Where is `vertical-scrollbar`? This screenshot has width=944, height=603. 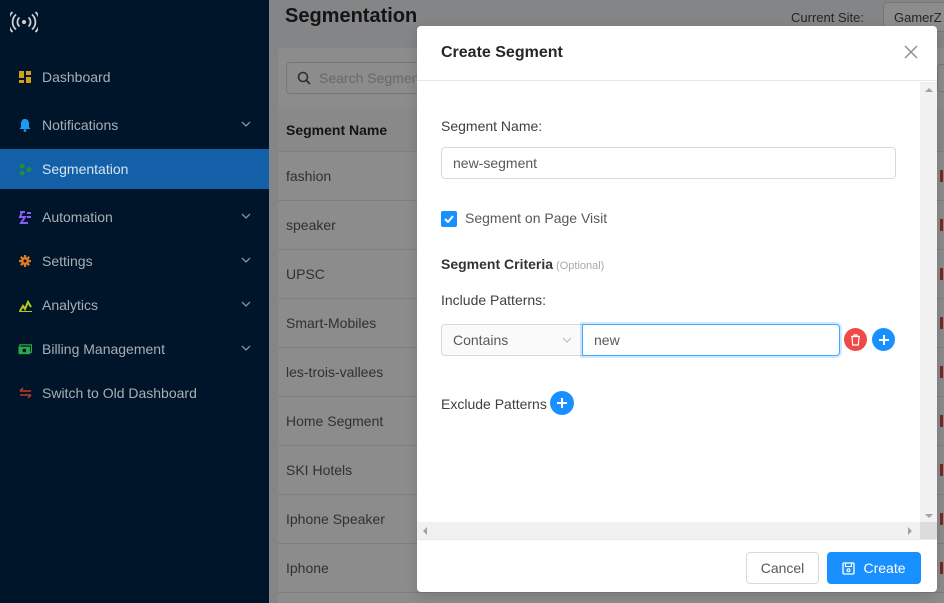
vertical-scrollbar is located at coordinates (928, 302).